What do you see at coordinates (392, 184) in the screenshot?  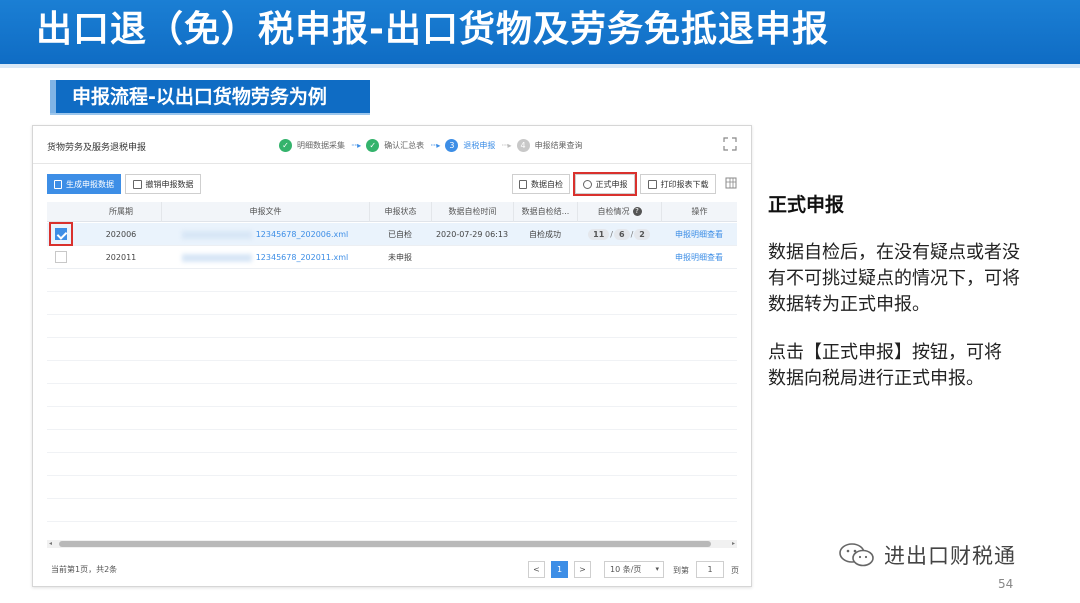 I see `toolbar: 生成申报数据 撤销申报数据 数据自检 正式申报 打印报表下载` at bounding box center [392, 184].